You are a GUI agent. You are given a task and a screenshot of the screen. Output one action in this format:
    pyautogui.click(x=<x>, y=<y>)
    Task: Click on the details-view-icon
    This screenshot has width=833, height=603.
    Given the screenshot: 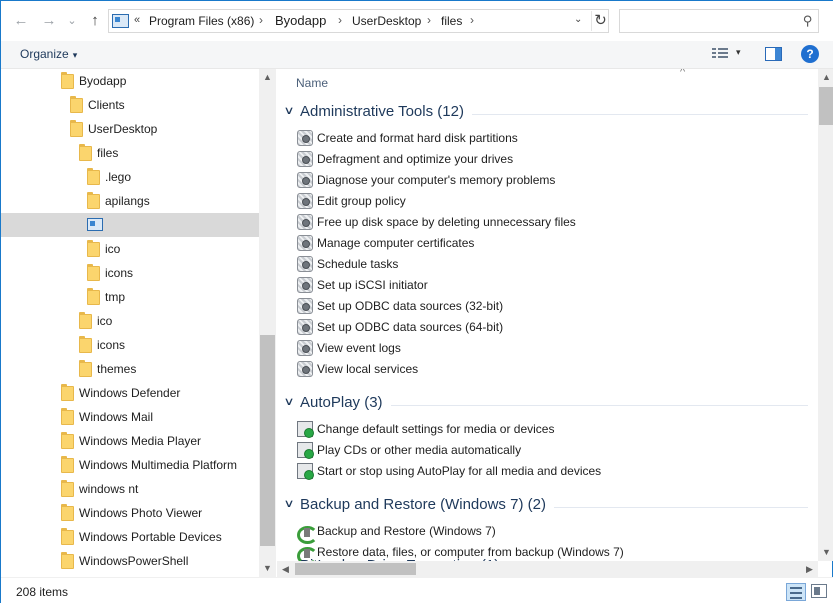 What is the action you would take?
    pyautogui.click(x=796, y=592)
    